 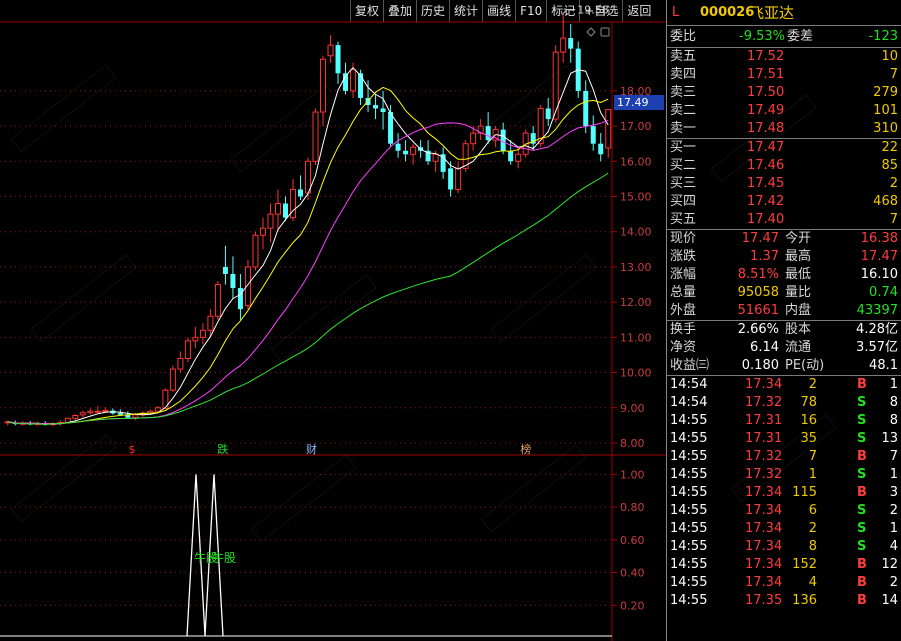 I want to click on bids-row: 买五 17.40 7, so click(x=784, y=220).